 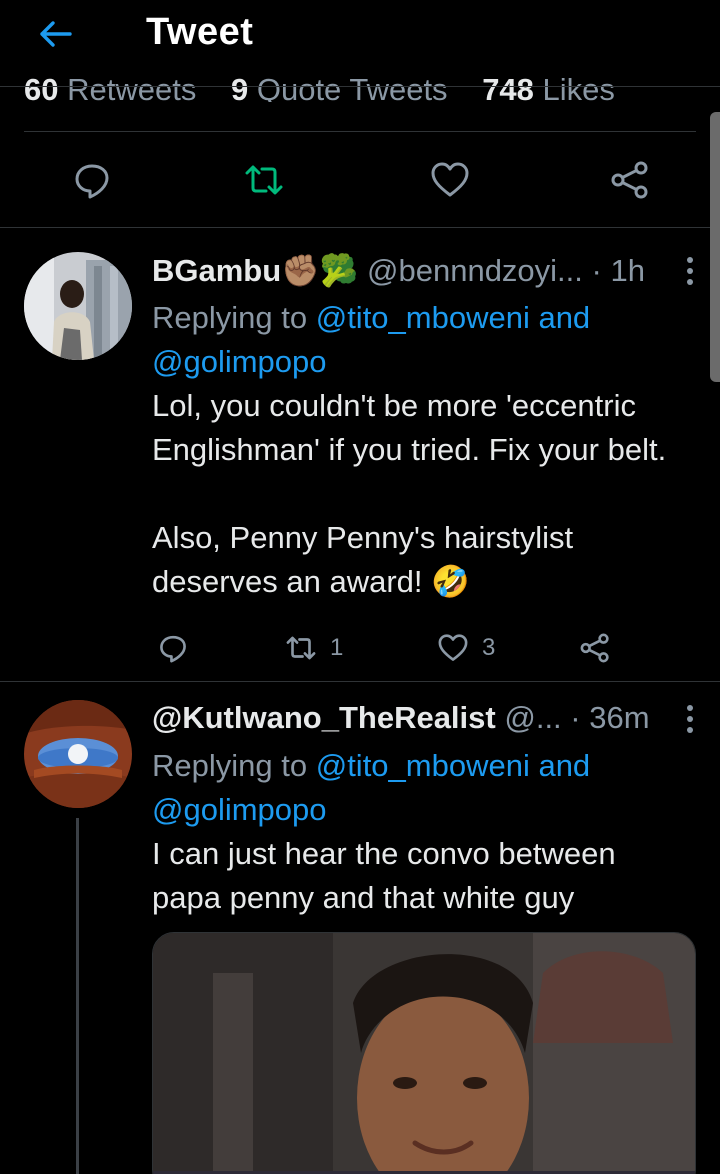 What do you see at coordinates (409, 449) in the screenshot?
I see `tweet-text-line: Englishman' if you tried. Fix your belt.` at bounding box center [409, 449].